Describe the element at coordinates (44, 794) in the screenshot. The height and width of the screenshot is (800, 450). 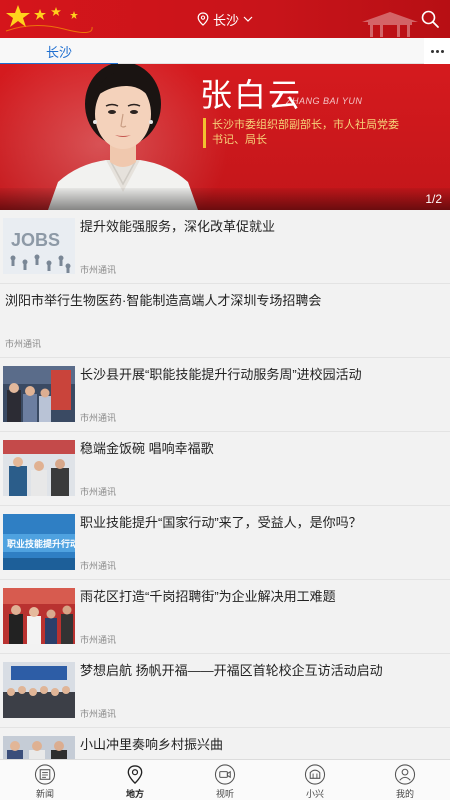
I see `nav-label: 新闻` at that location.